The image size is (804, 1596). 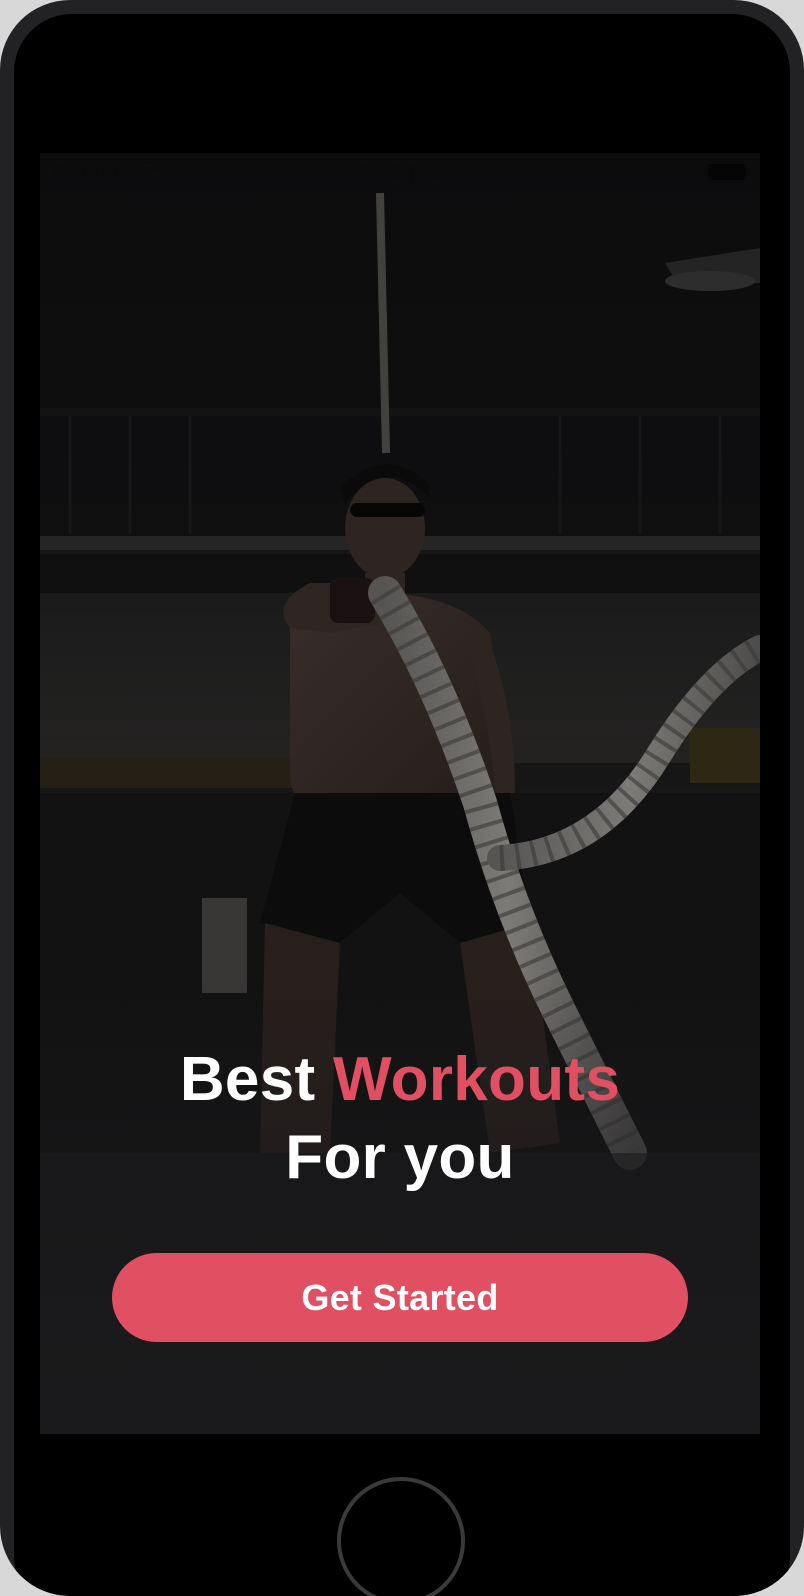 I want to click on headline-accent: Workouts, so click(x=476, y=1079).